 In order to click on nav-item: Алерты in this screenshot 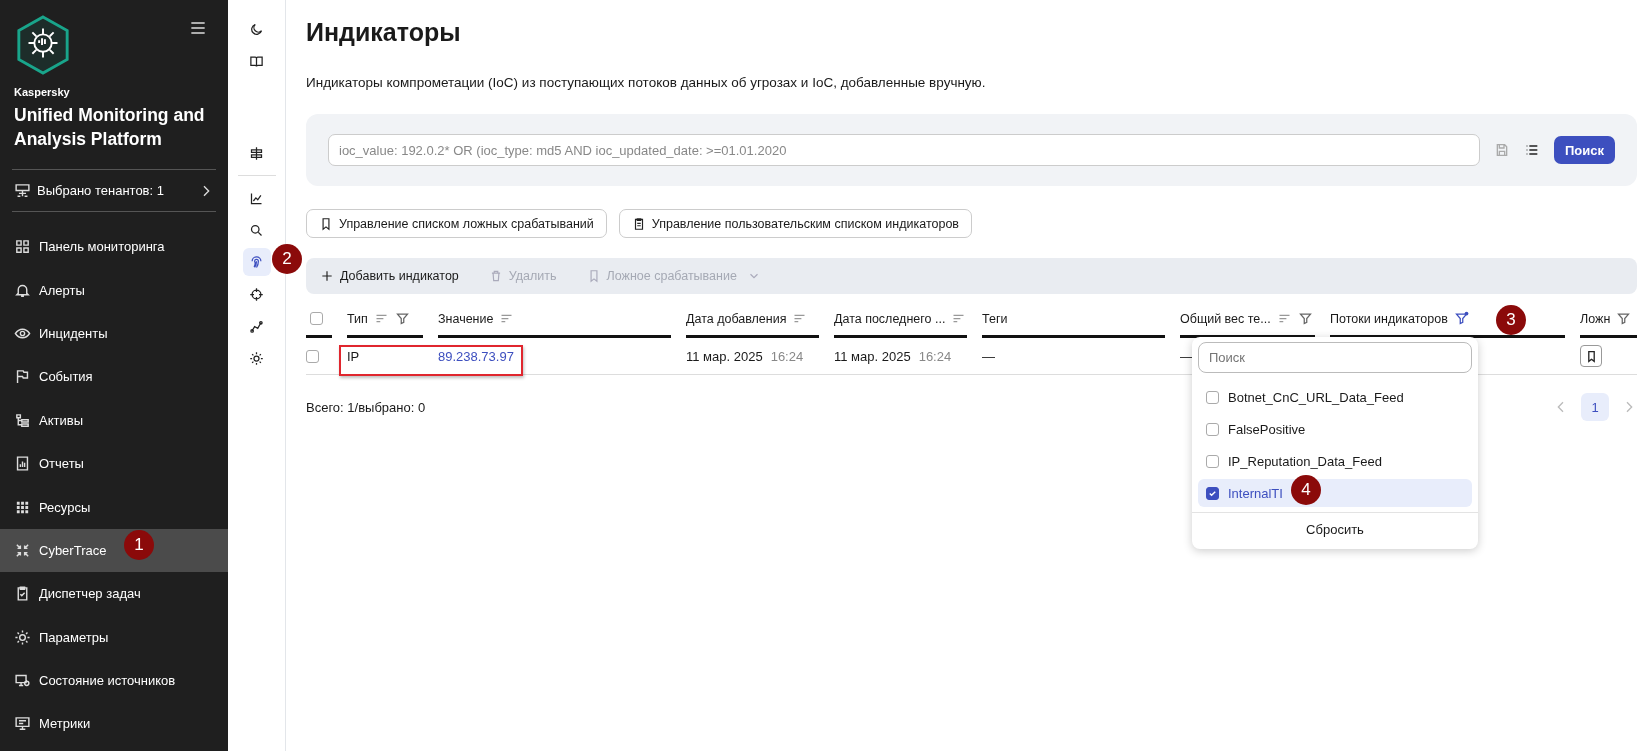, I will do `click(114, 290)`.